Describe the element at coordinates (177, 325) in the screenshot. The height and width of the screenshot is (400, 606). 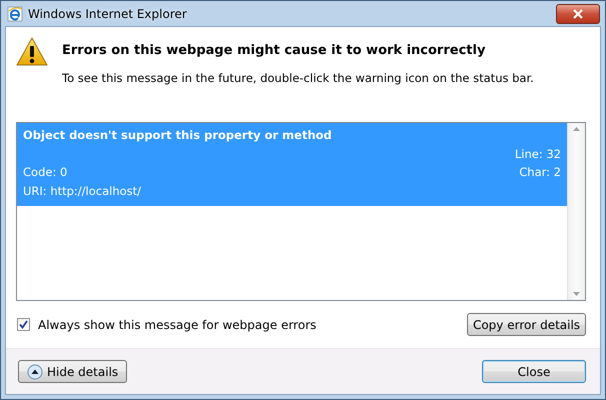
I see `checkbox-label: Always show this message for webpage errors` at that location.